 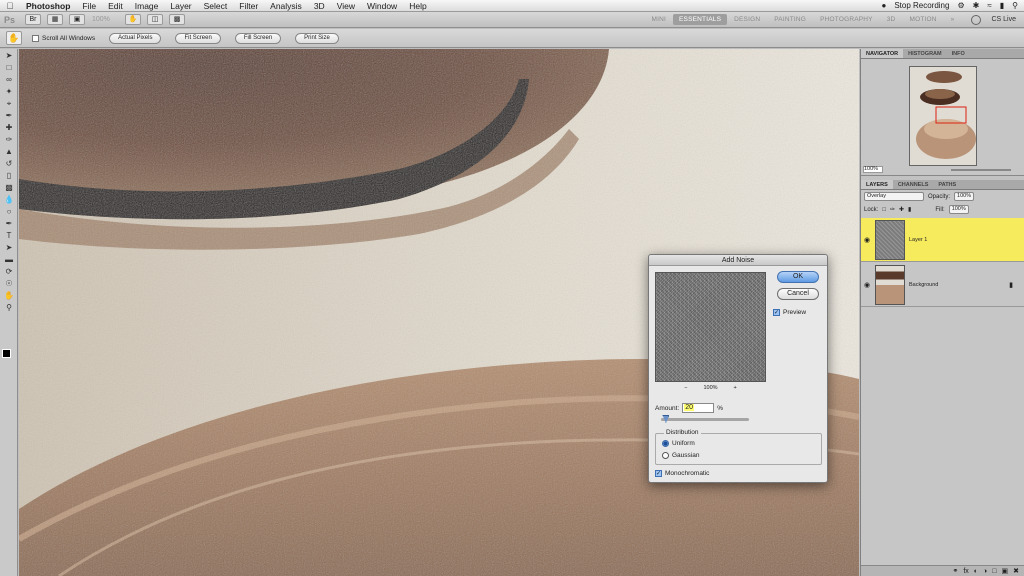 What do you see at coordinates (710, 327) in the screenshot?
I see `noise-preview` at bounding box center [710, 327].